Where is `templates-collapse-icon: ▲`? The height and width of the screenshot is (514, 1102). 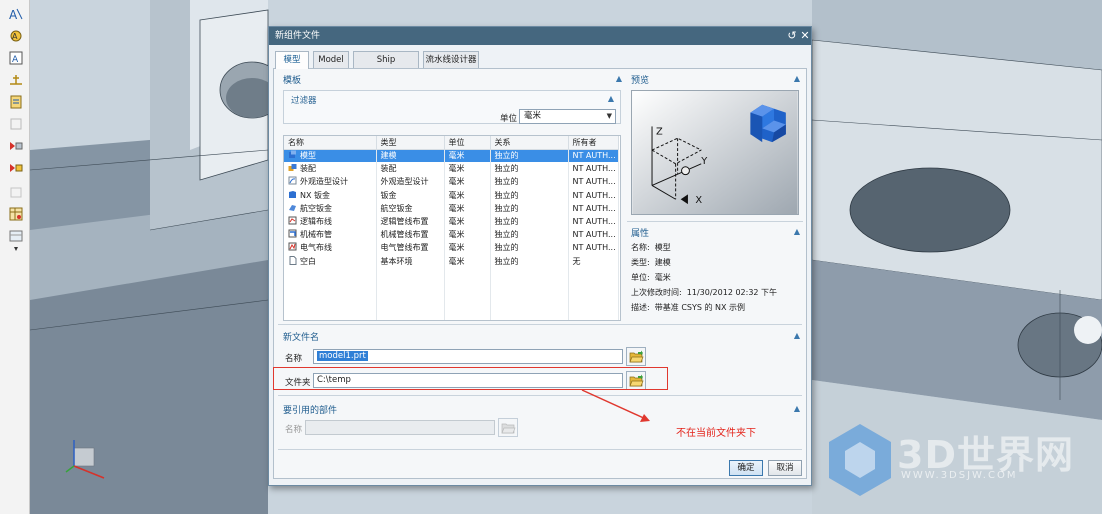 templates-collapse-icon: ▲ is located at coordinates (619, 79).